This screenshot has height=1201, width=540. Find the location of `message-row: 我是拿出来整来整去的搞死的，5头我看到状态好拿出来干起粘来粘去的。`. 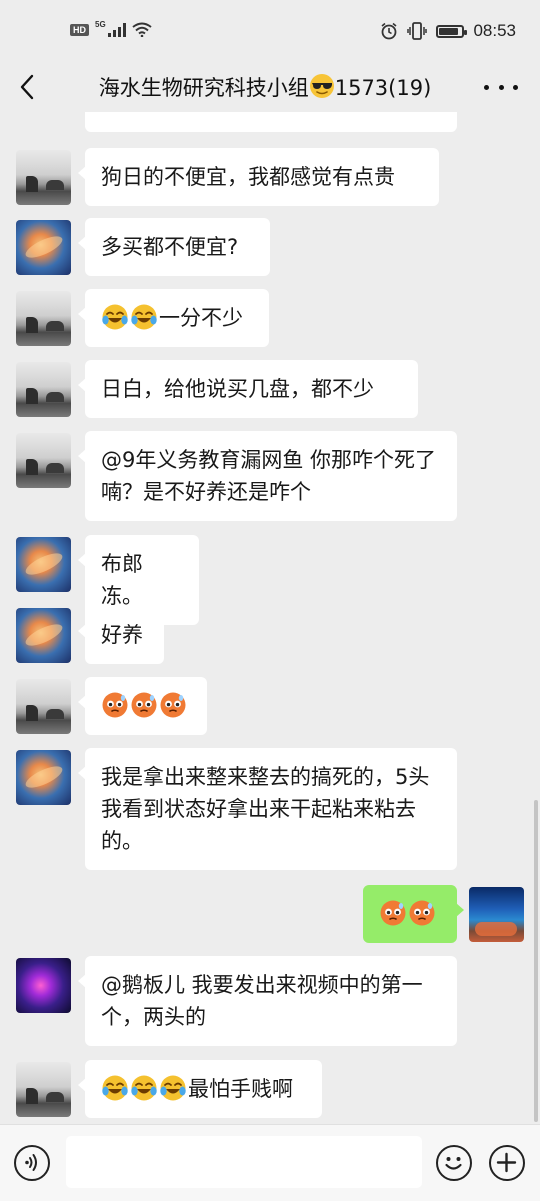

message-row: 我是拿出来整来整去的搞死的，5头我看到状态好拿出来干起粘来粘去的。 is located at coordinates (270, 809).